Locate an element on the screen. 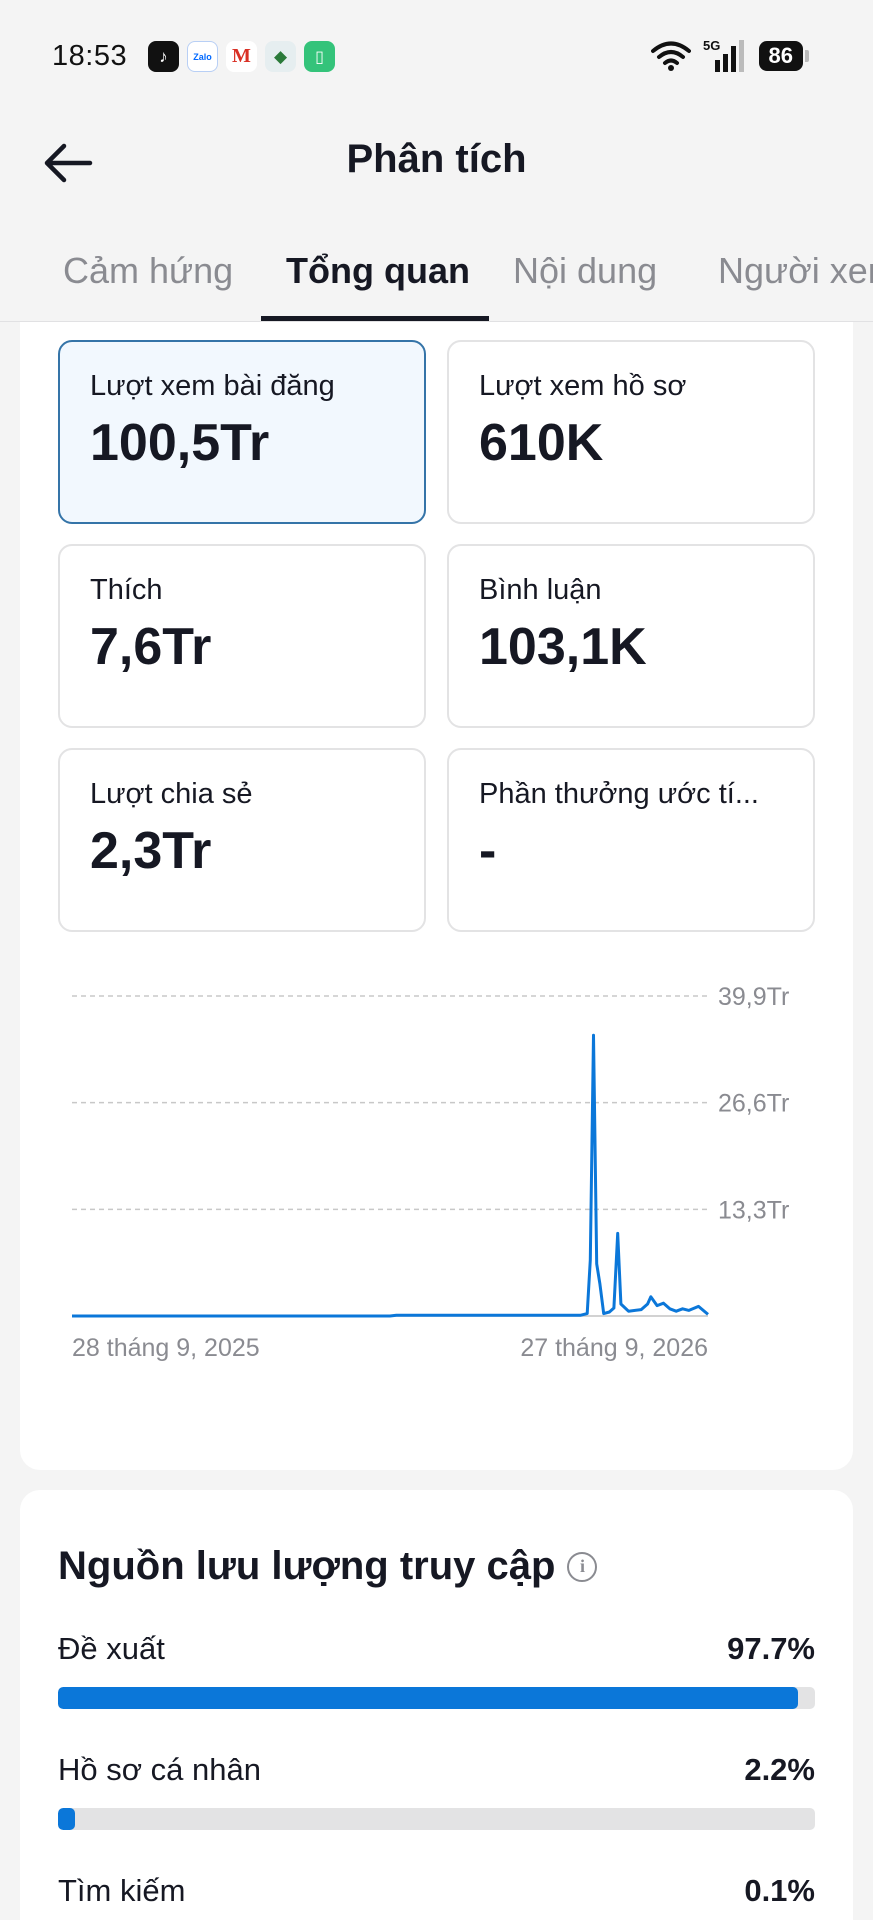  signal-icon: 5G is located at coordinates (723, 55).